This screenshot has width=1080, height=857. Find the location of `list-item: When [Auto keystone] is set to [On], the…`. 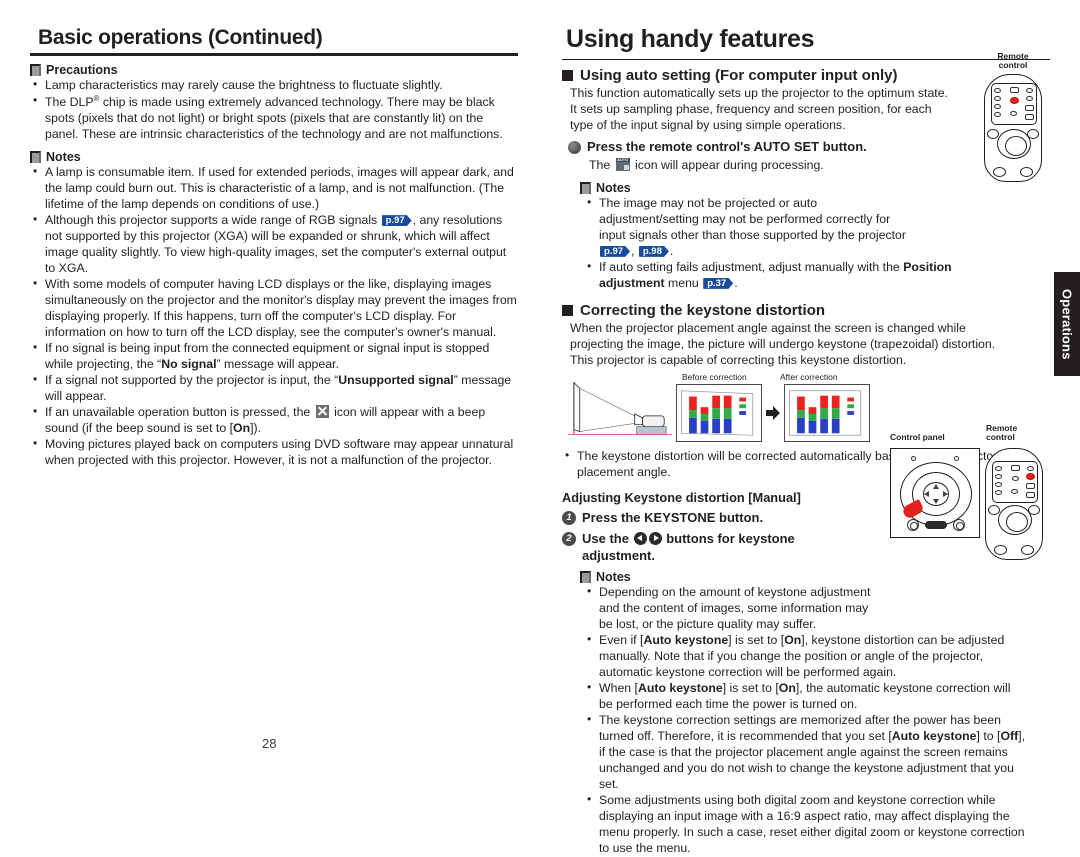

list-item: When [Auto keystone] is set to [On], the… is located at coordinates (804, 696).